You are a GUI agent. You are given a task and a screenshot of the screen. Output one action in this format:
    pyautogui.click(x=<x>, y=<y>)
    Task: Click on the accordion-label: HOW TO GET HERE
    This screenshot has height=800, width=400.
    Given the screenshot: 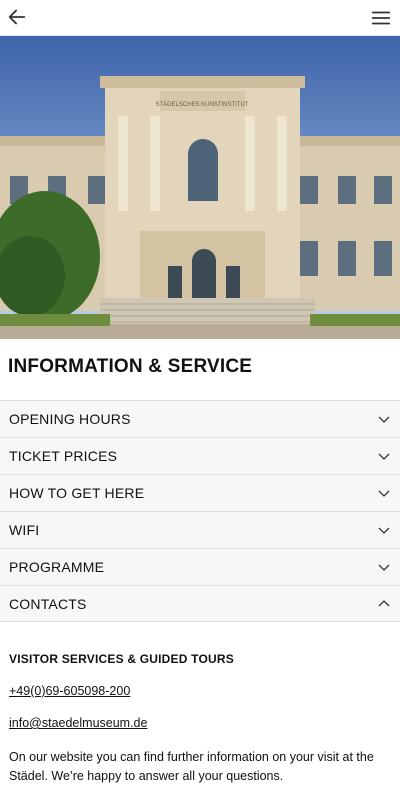 What is the action you would take?
    pyautogui.click(x=77, y=493)
    